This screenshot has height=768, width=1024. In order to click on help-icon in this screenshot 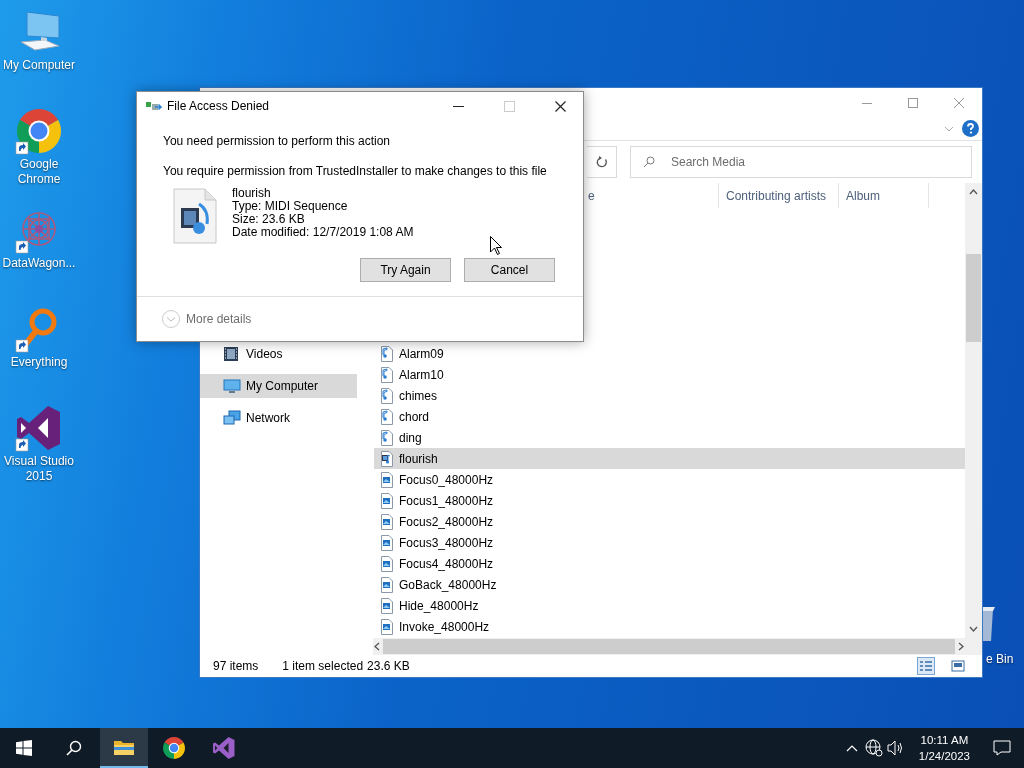, I will do `click(970, 128)`.